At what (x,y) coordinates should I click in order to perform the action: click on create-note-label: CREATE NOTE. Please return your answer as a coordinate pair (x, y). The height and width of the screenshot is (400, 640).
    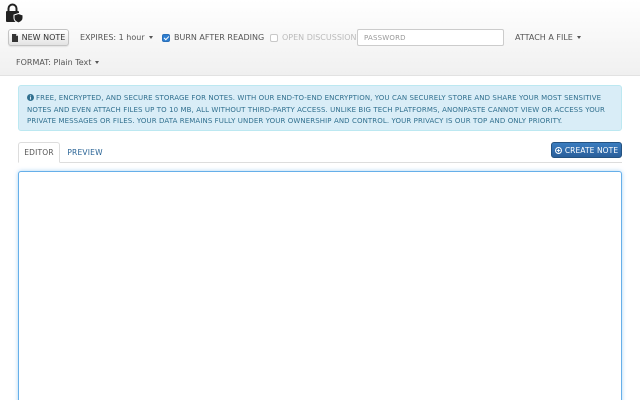
    Looking at the image, I should click on (591, 150).